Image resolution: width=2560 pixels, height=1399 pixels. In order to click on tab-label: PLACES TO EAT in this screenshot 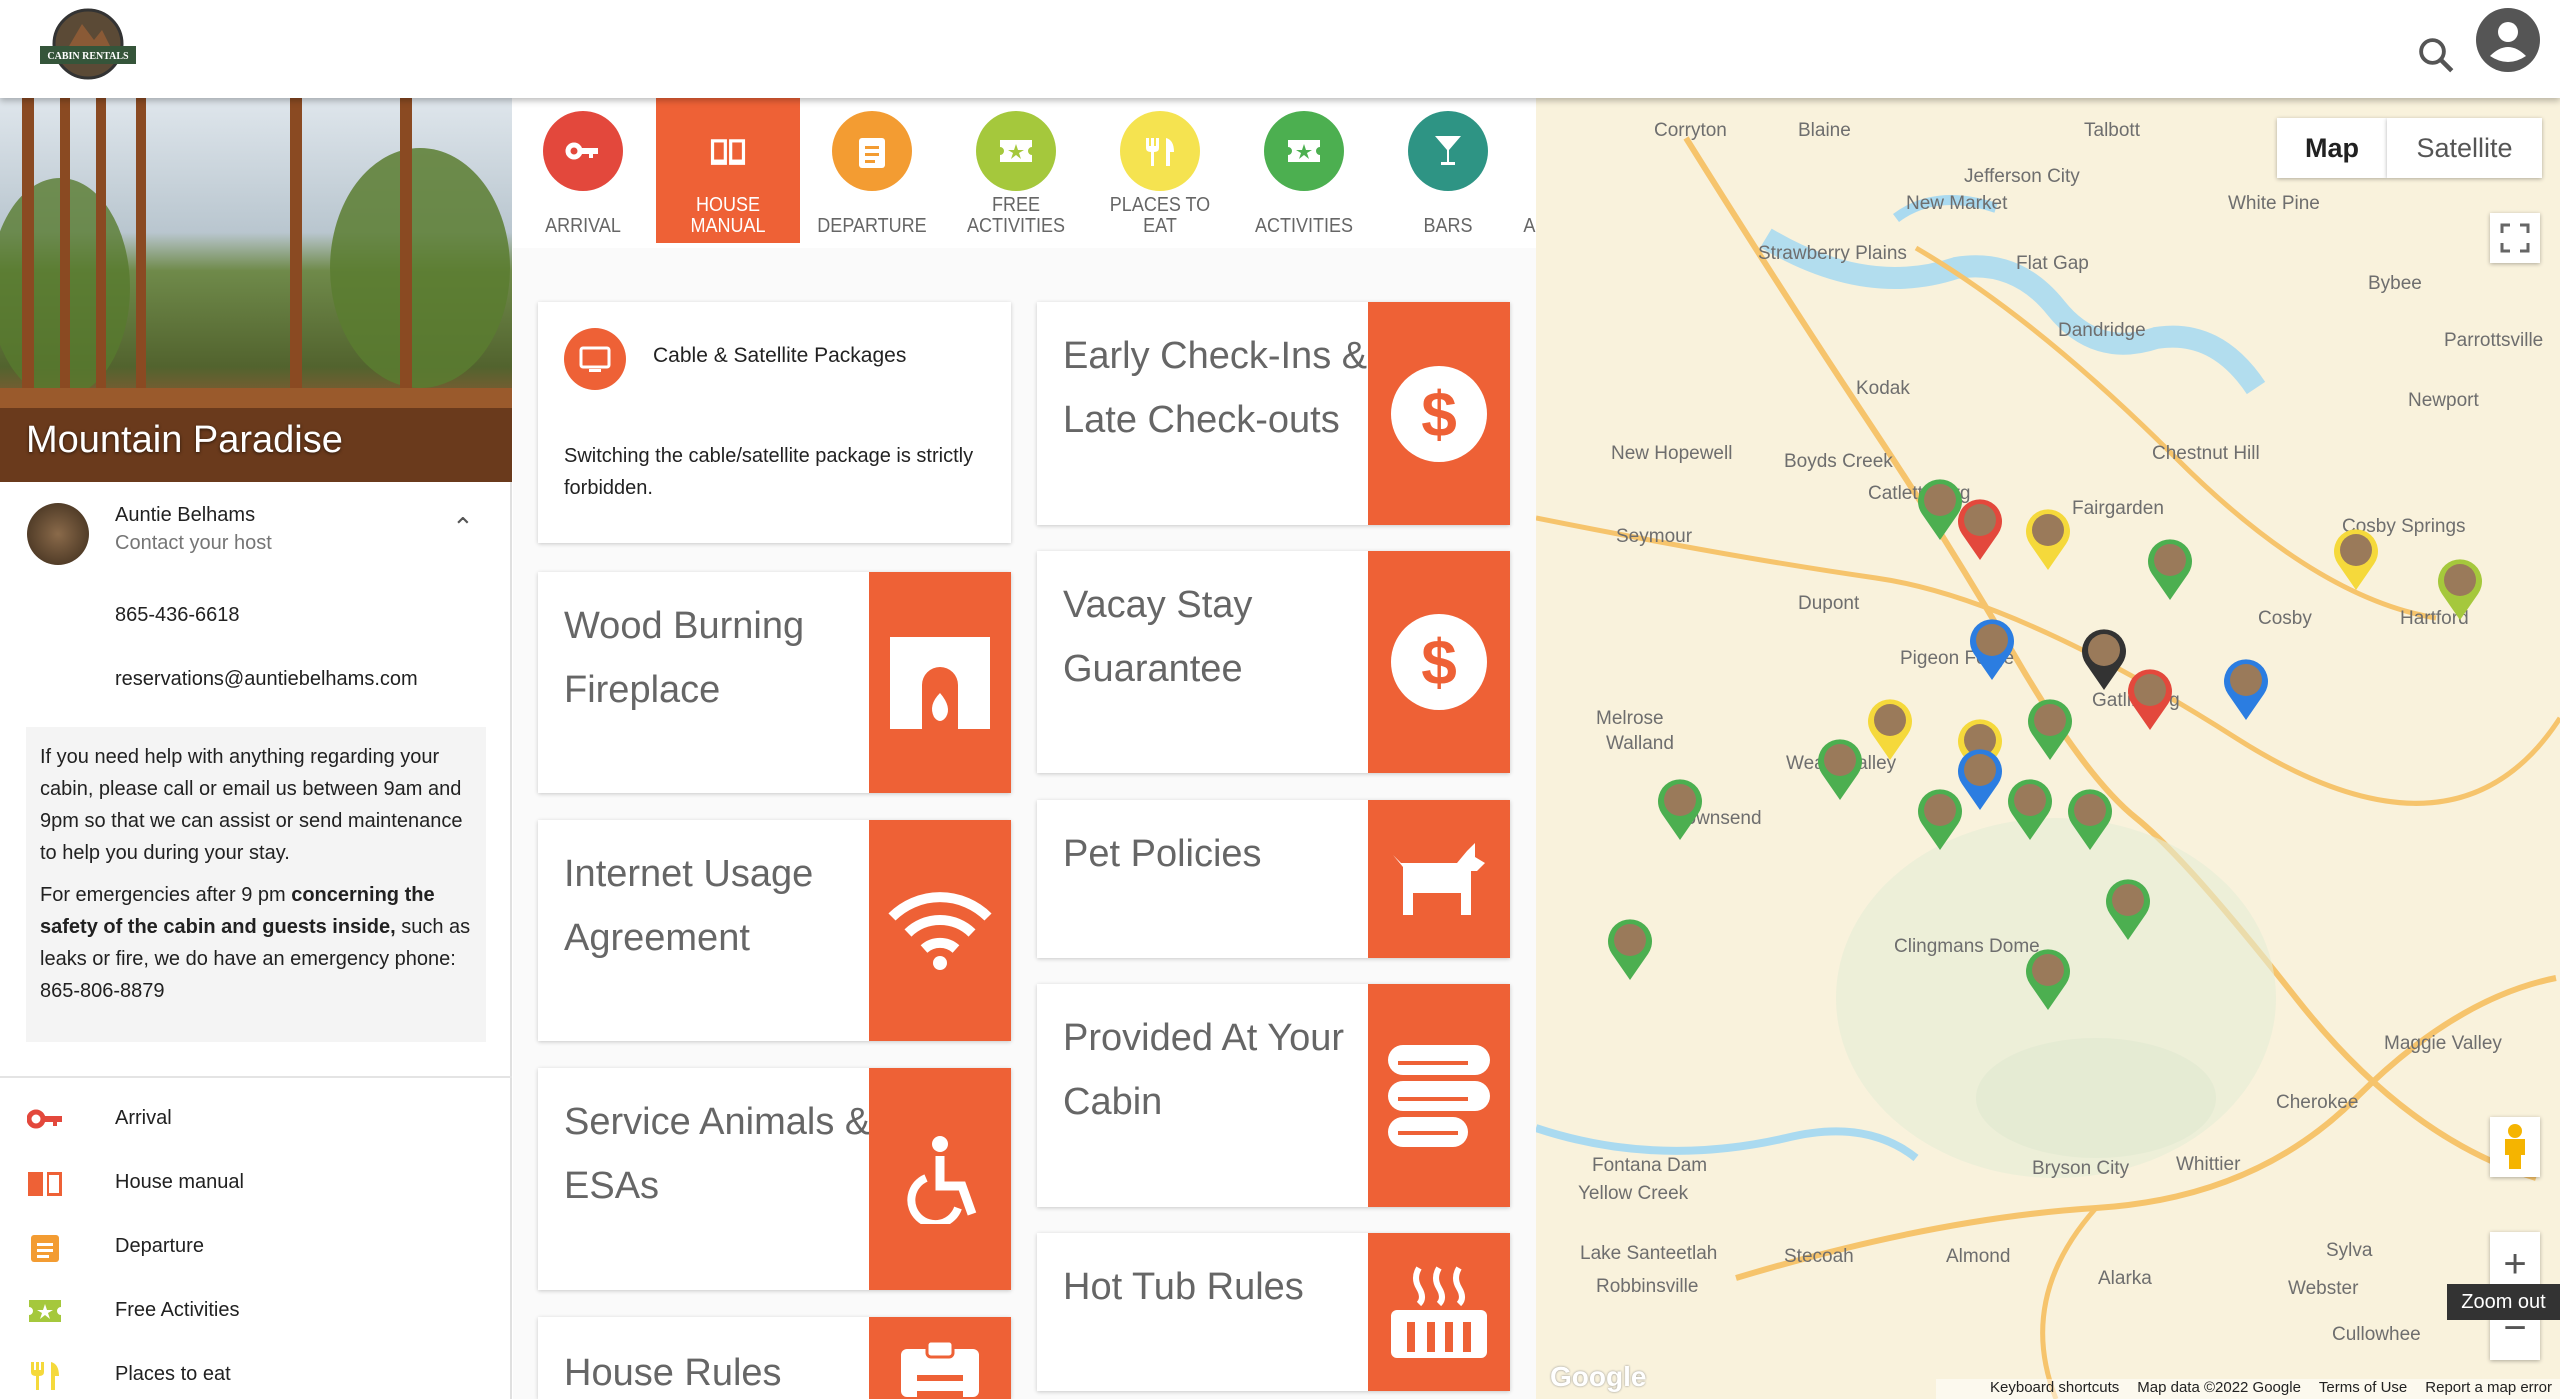, I will do `click(1160, 215)`.